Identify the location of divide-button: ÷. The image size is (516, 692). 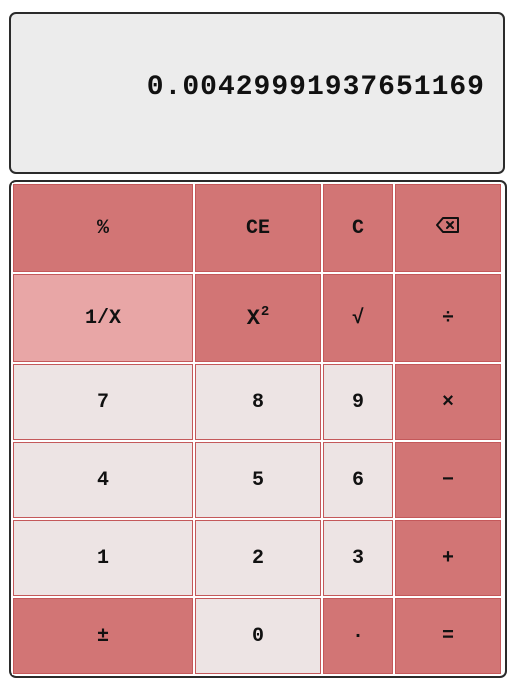
(448, 318).